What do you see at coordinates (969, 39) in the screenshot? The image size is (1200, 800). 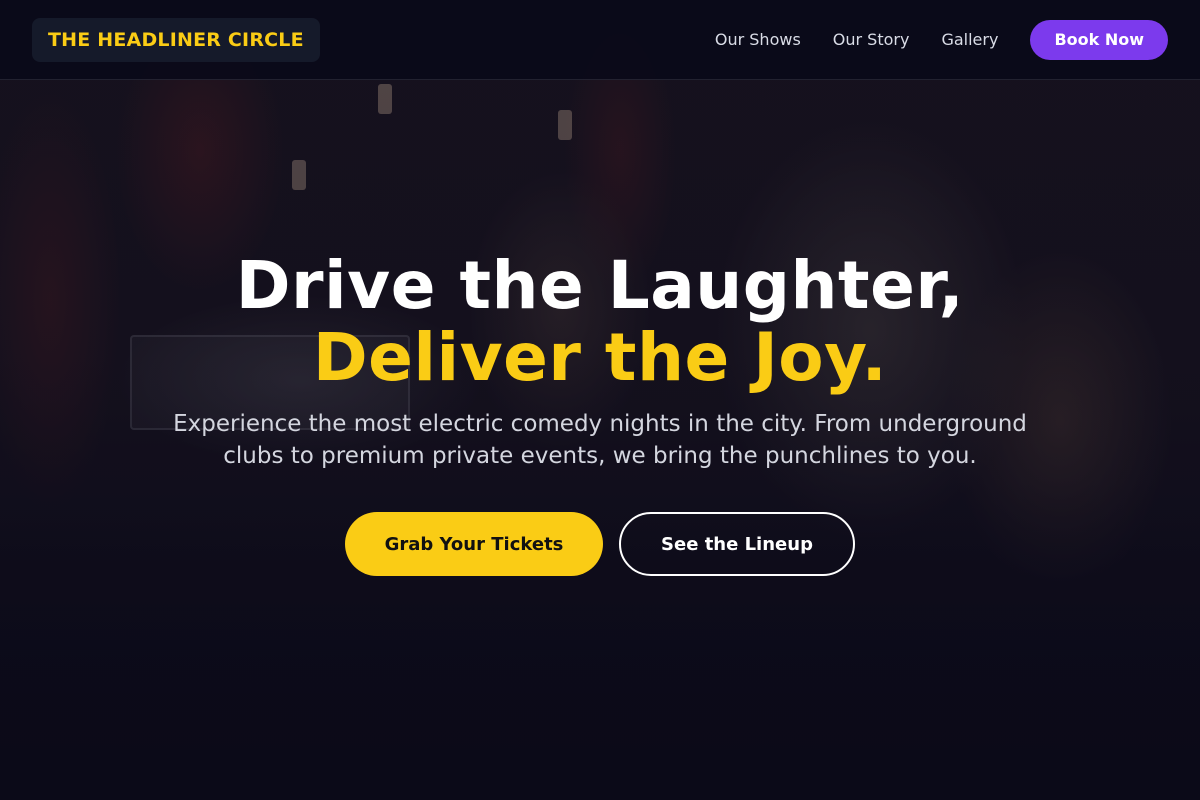 I see `nav-link-gallery: Gallery` at bounding box center [969, 39].